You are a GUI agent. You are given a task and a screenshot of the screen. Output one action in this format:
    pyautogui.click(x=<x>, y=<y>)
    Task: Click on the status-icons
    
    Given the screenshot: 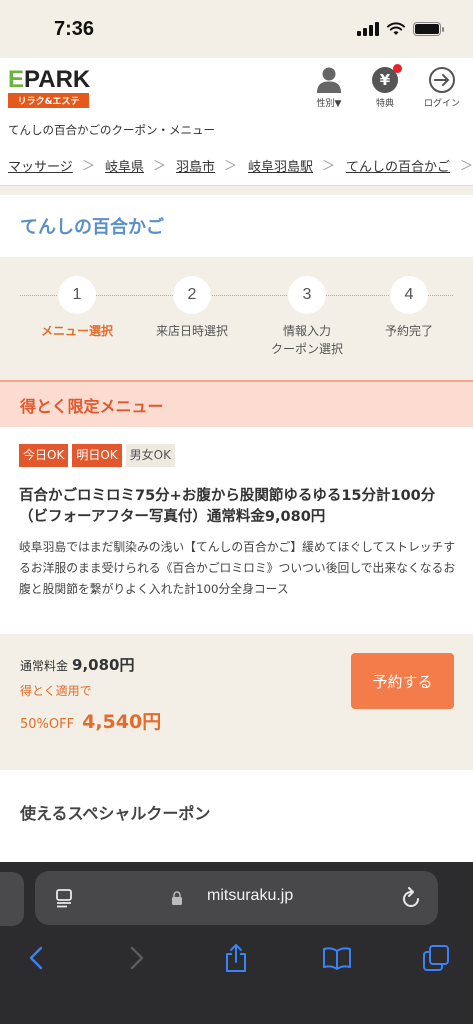 What is the action you would take?
    pyautogui.click(x=400, y=29)
    